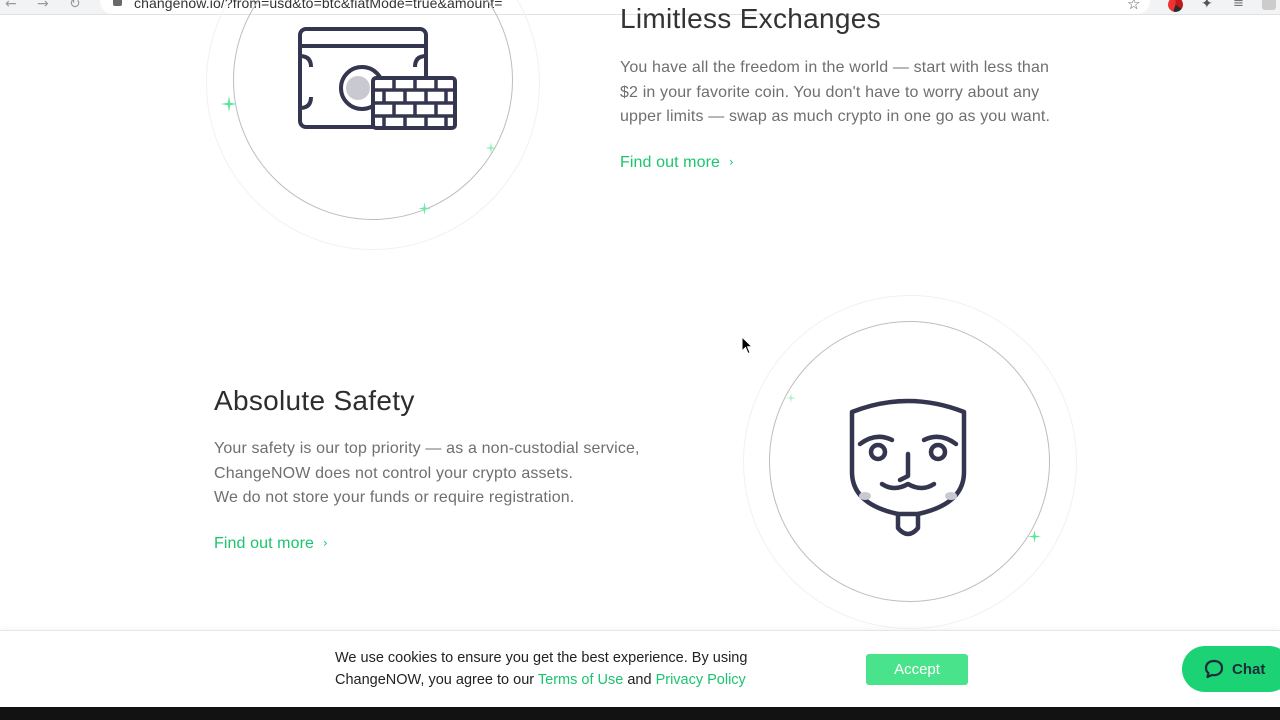 The width and height of the screenshot is (1280, 720). Describe the element at coordinates (377, 78) in the screenshot. I see `banknote-with-bricks-icon` at that location.